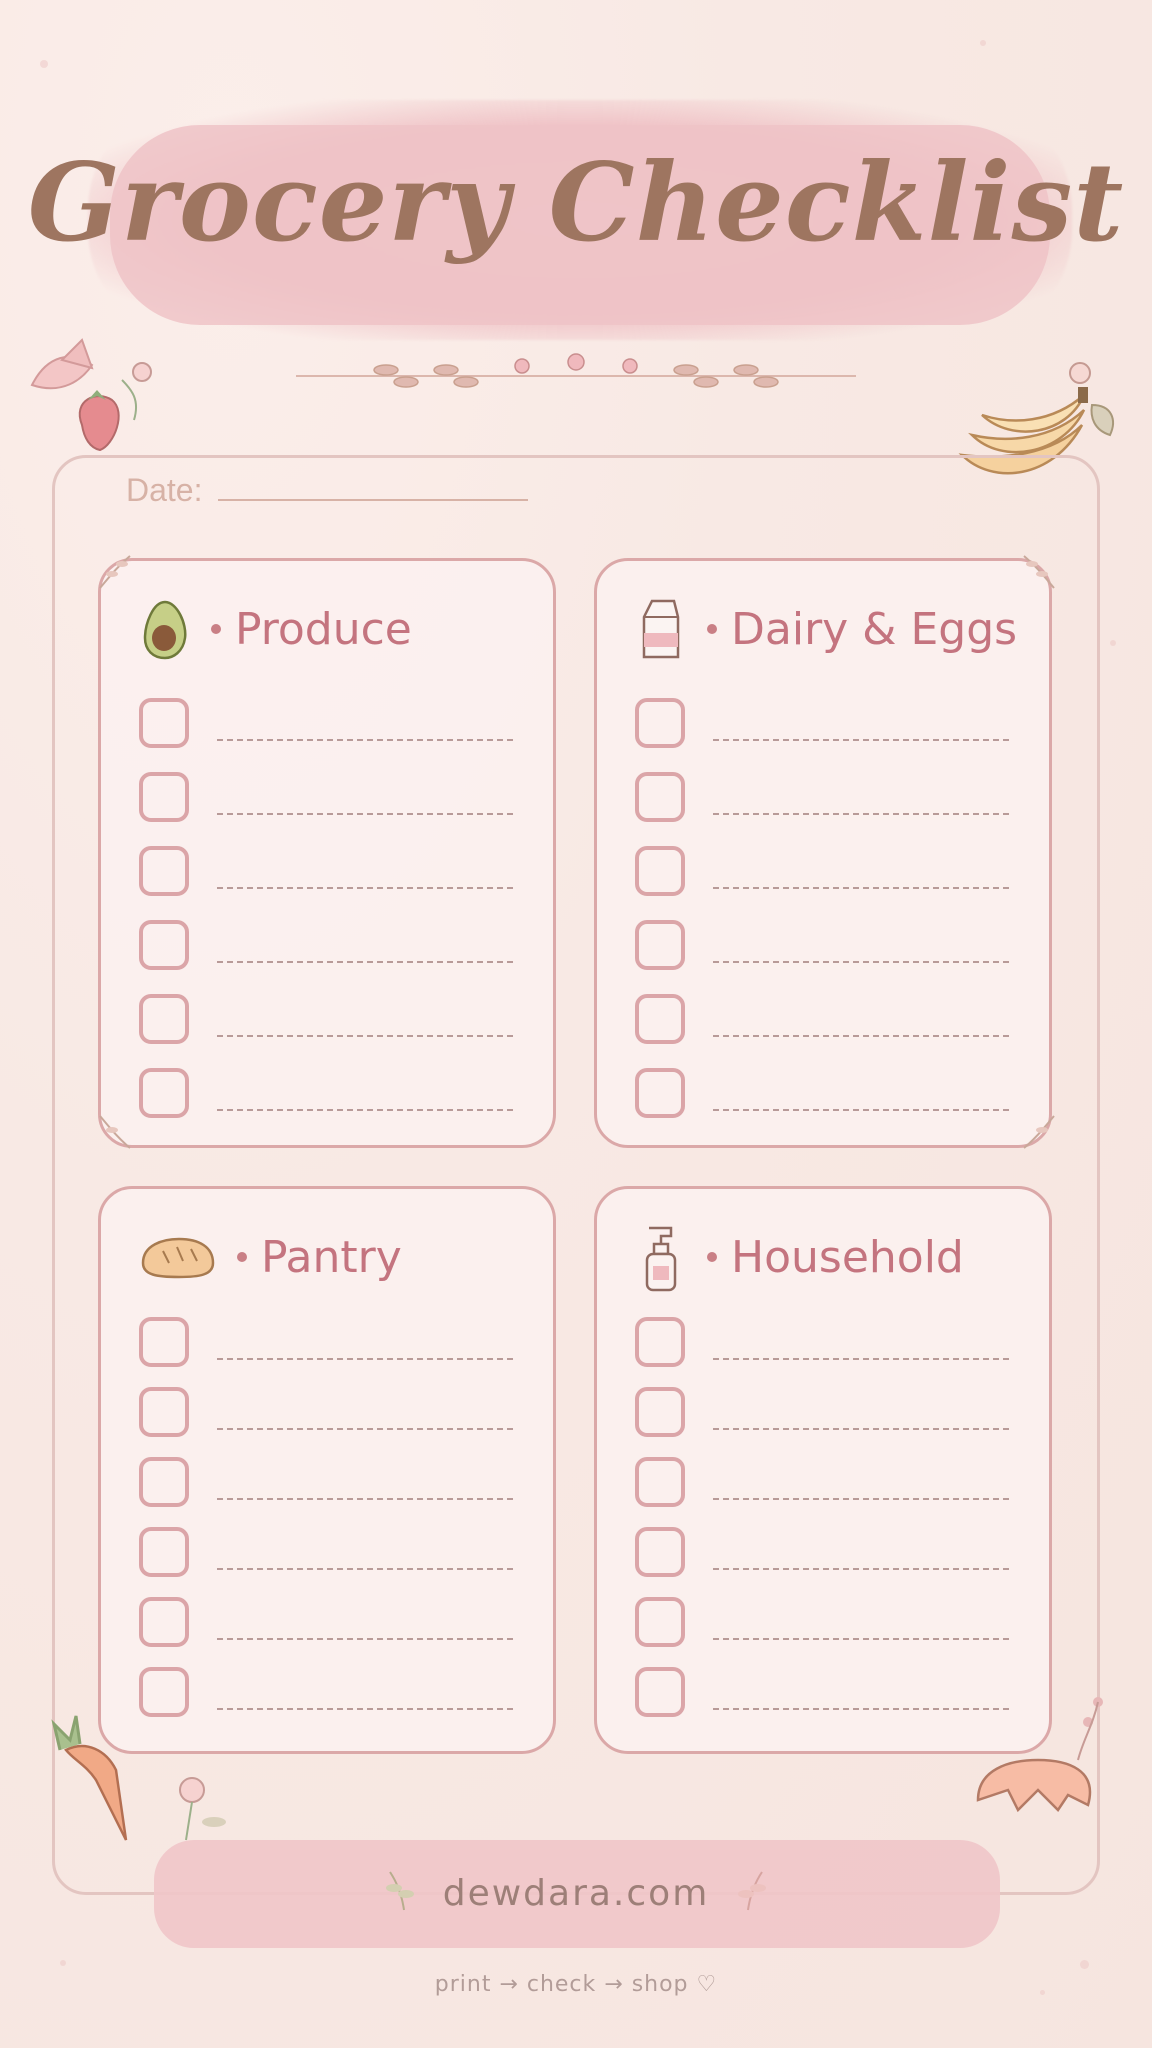 The width and height of the screenshot is (1152, 2048). Describe the element at coordinates (576, 1984) in the screenshot. I see `footer-tagline: print → check → shop ♡` at that location.